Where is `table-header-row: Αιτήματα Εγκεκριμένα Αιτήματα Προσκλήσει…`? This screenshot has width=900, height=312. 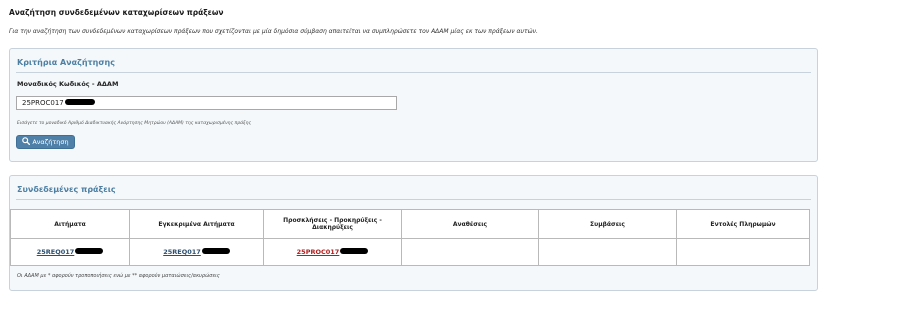 table-header-row: Αιτήματα Εγκεκριμένα Αιτήματα Προσκλήσει… is located at coordinates (410, 224).